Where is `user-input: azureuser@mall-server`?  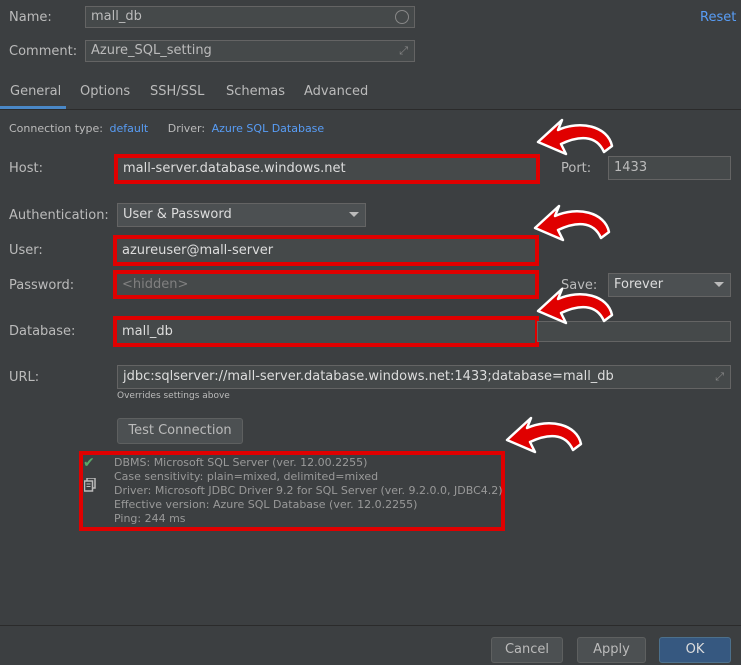 user-input: azureuser@mall-server is located at coordinates (326, 250).